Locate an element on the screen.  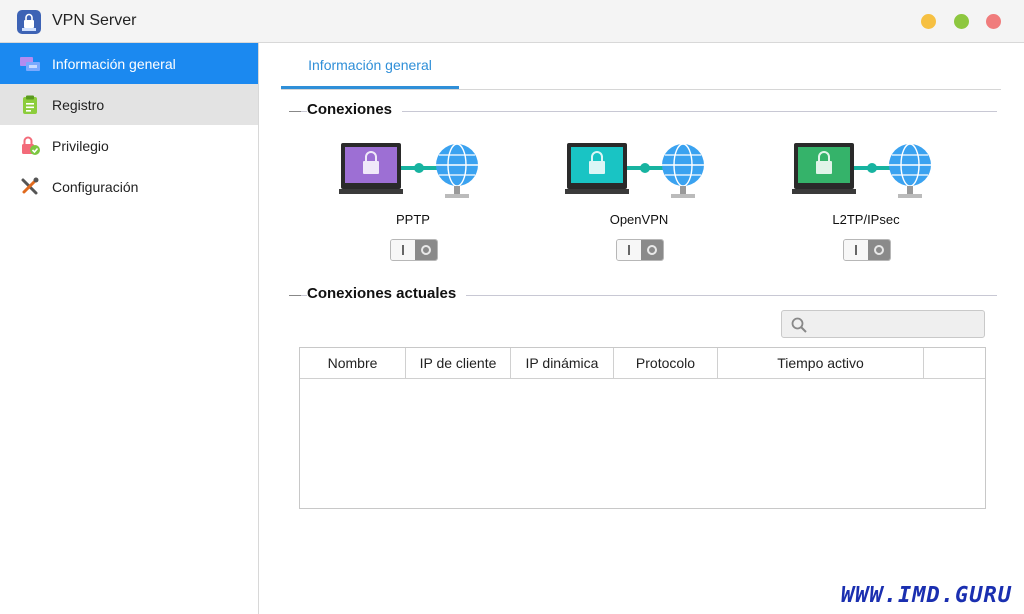
column-header-client-ip: IP de cliente is located at coordinates (458, 363).